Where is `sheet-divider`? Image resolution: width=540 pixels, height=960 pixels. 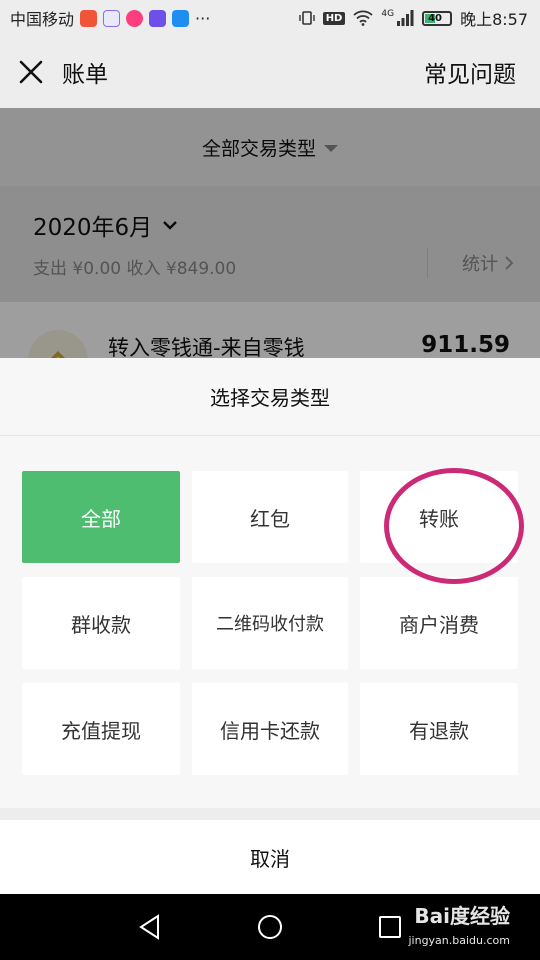 sheet-divider is located at coordinates (270, 814).